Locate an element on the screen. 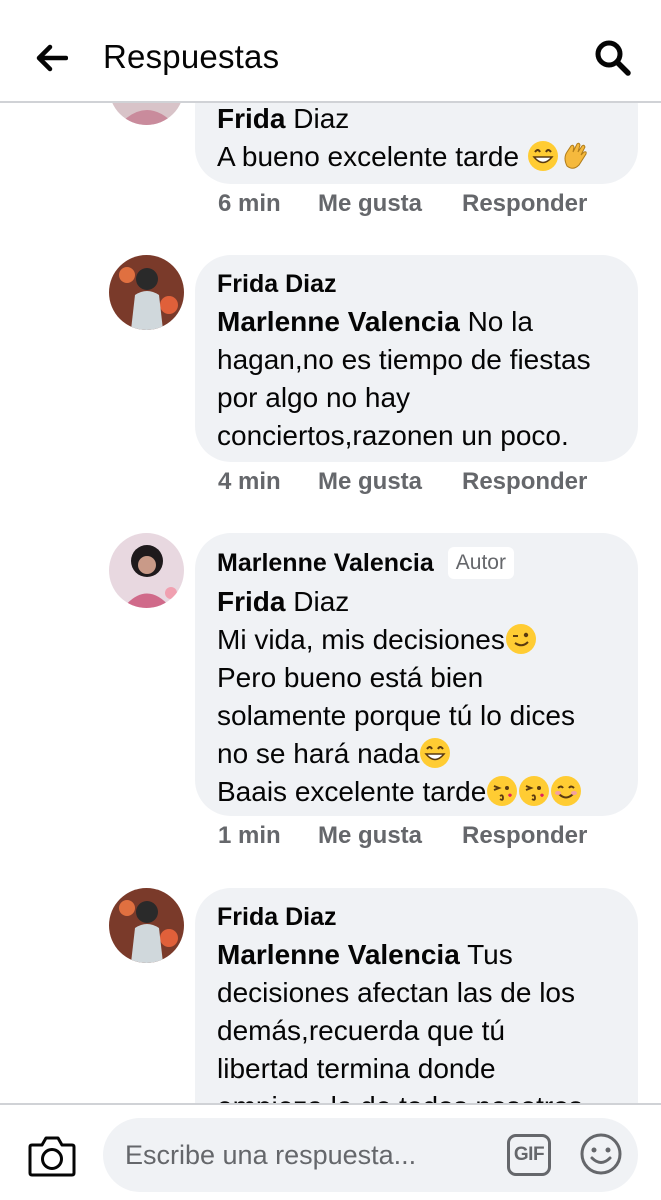 This screenshot has height=1200, width=661. comment-text: Baais excelente tarde is located at coordinates (352, 791).